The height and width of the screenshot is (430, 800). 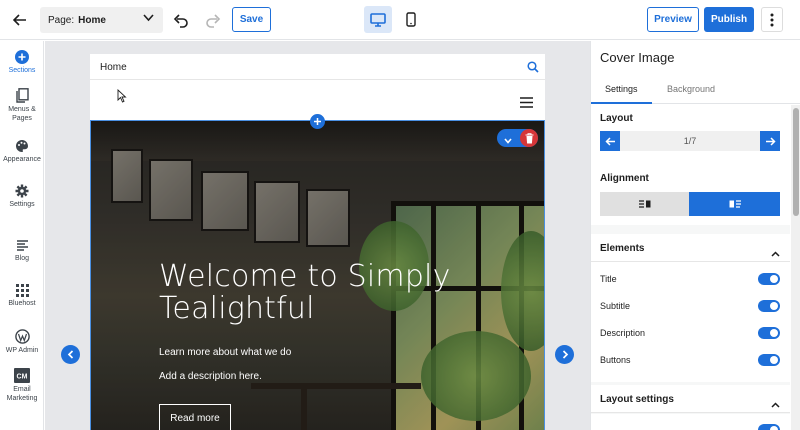 What do you see at coordinates (22, 57) in the screenshot?
I see `plus-circle-icon` at bounding box center [22, 57].